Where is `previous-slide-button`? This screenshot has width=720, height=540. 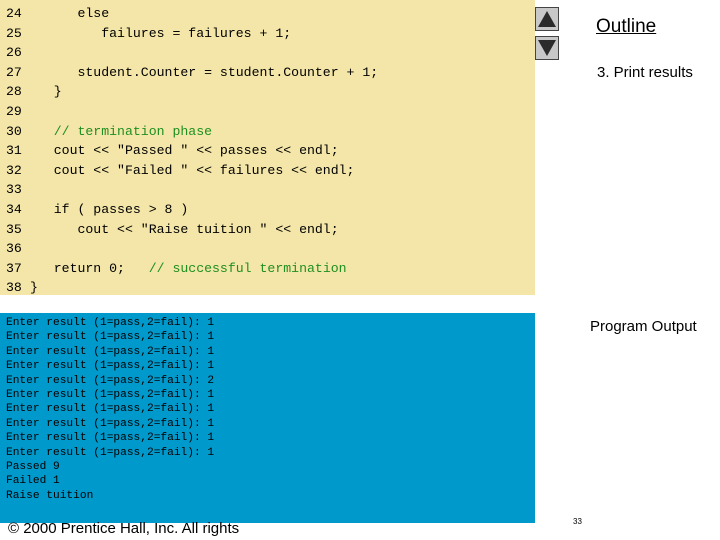
previous-slide-button is located at coordinates (547, 19).